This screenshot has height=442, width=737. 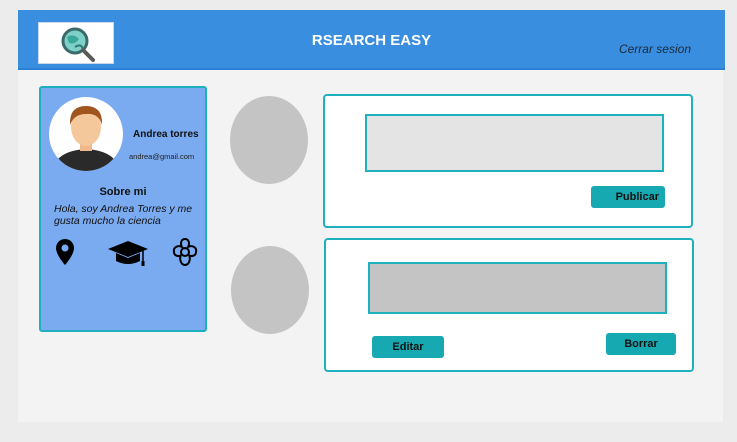 I want to click on post-content-box, so click(x=517, y=288).